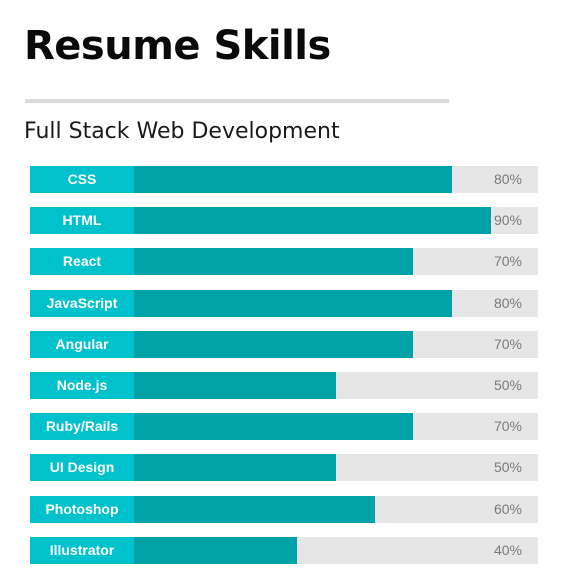  I want to click on skill-row: CSS 80%, so click(284, 179).